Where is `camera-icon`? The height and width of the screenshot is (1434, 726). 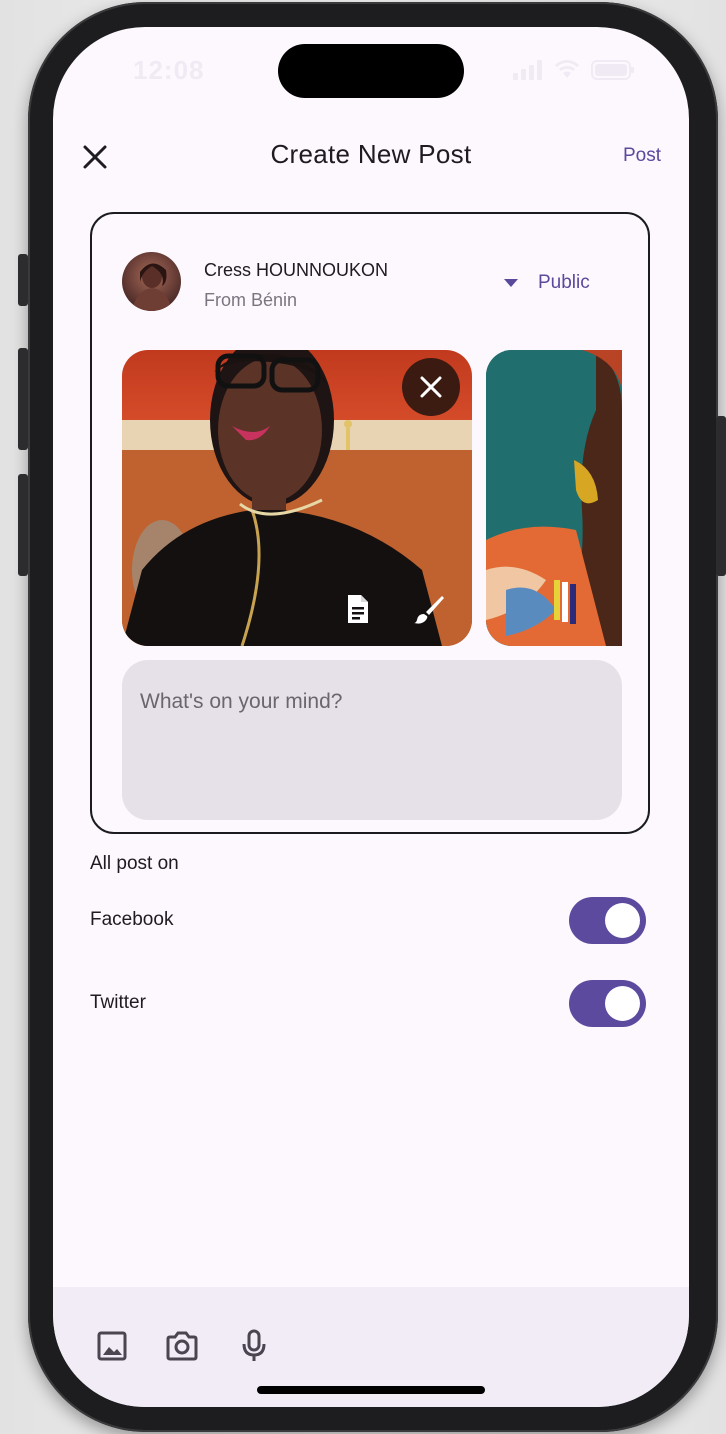 camera-icon is located at coordinates (182, 1346).